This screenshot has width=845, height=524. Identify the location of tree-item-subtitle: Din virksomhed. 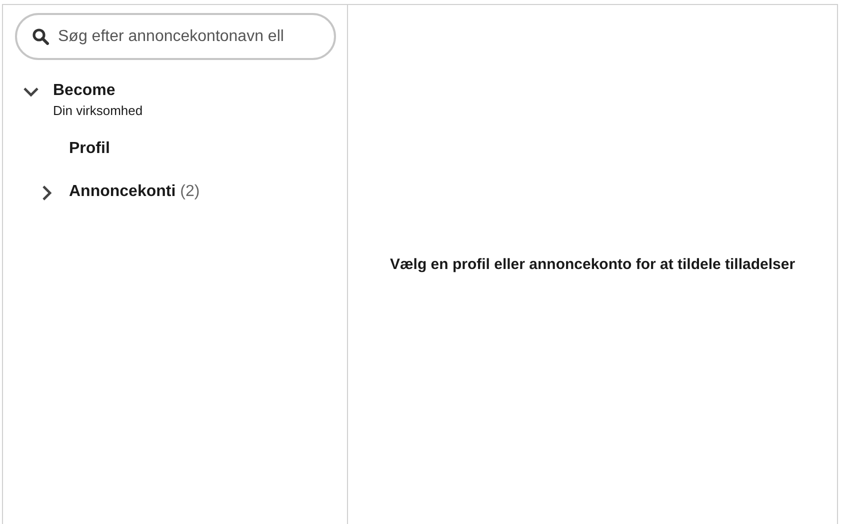
(98, 111).